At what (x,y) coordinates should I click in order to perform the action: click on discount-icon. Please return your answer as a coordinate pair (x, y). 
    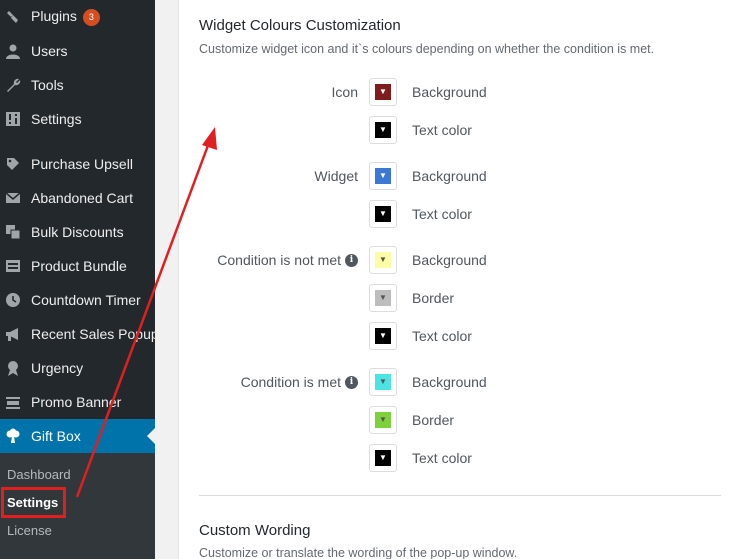
    Looking at the image, I should click on (13, 232).